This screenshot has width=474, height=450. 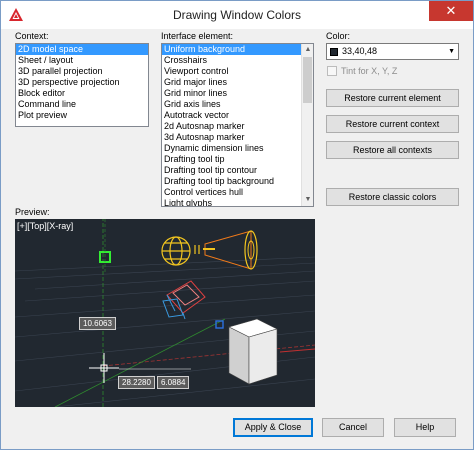 I want to click on scroll-down-icon: ▼, so click(x=307, y=200).